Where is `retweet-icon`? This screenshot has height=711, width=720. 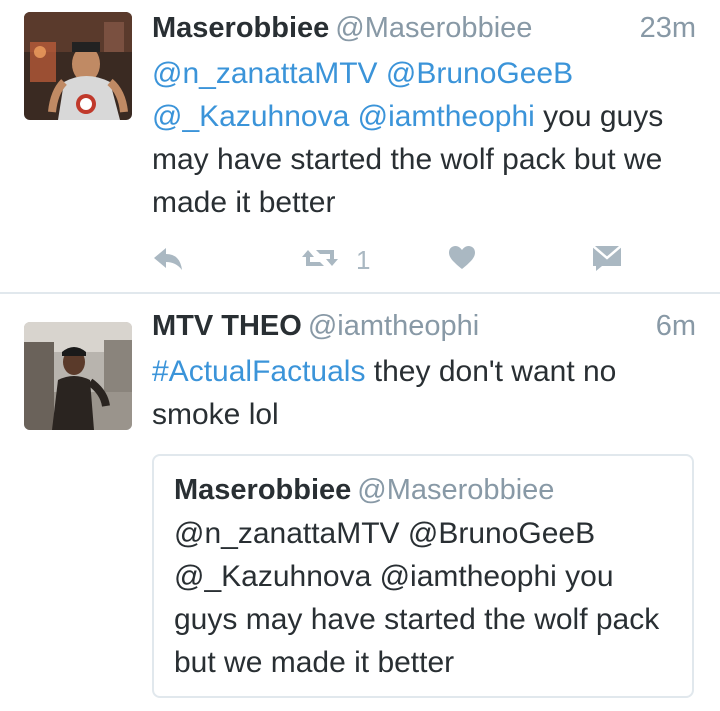
retweet-icon is located at coordinates (320, 260).